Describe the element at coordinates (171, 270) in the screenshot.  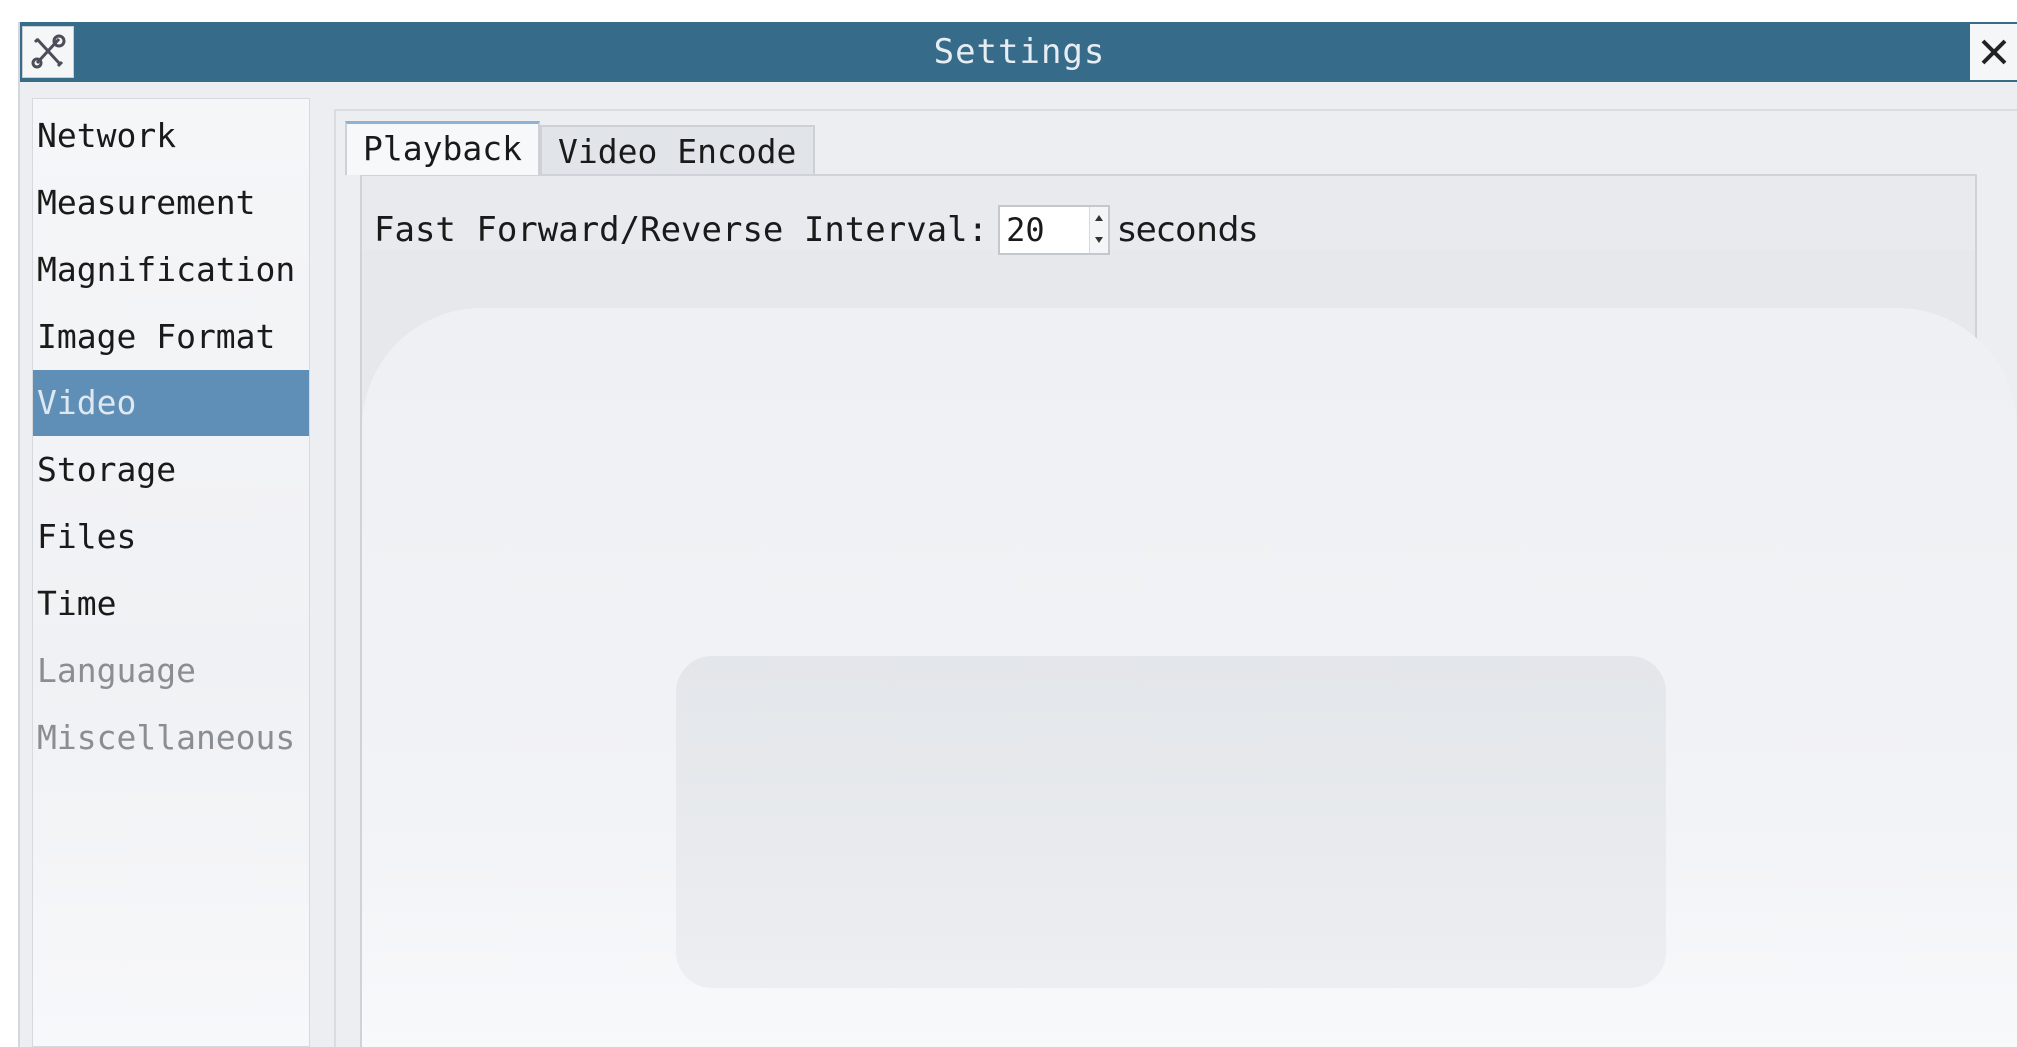
I see `sidebar-item-magnification: Magnification` at that location.